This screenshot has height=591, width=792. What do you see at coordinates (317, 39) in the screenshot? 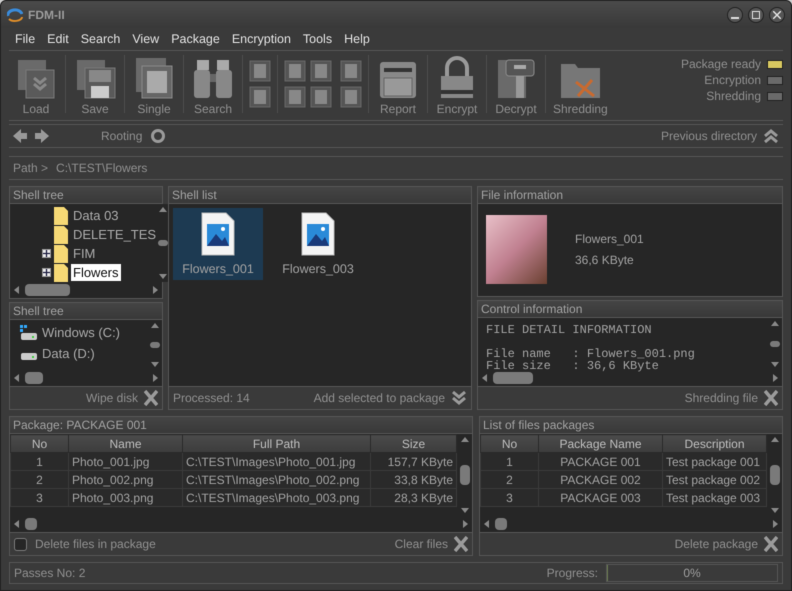
I see `menu-item: Tools` at bounding box center [317, 39].